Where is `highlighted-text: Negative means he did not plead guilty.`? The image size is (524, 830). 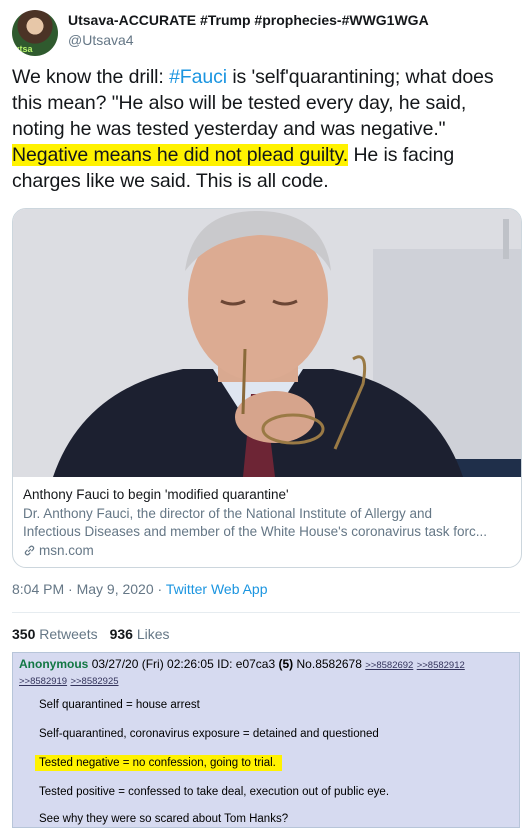 highlighted-text: Negative means he did not plead guilty. is located at coordinates (180, 155).